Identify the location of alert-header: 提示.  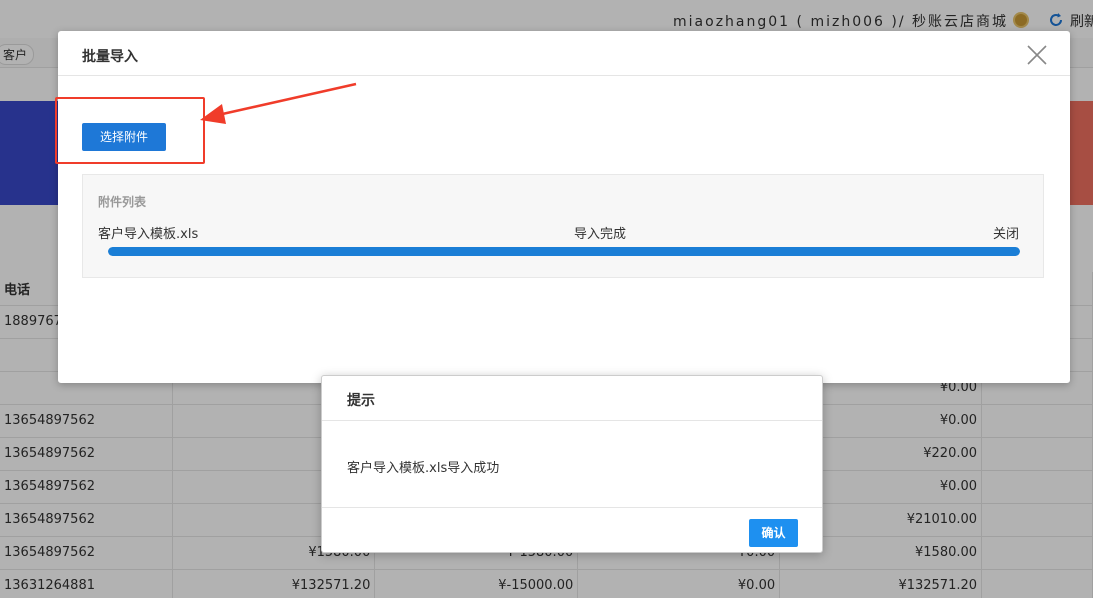
(572, 398).